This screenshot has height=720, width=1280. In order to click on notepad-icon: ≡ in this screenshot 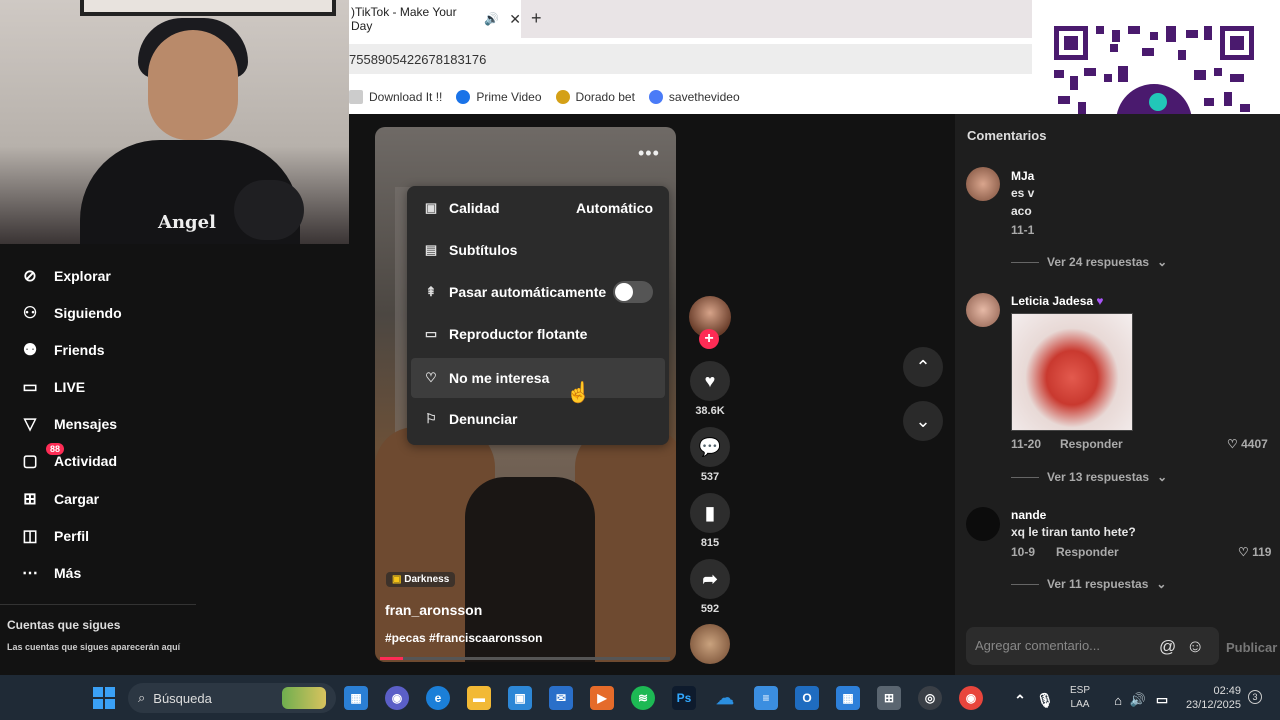, I will do `click(766, 698)`.